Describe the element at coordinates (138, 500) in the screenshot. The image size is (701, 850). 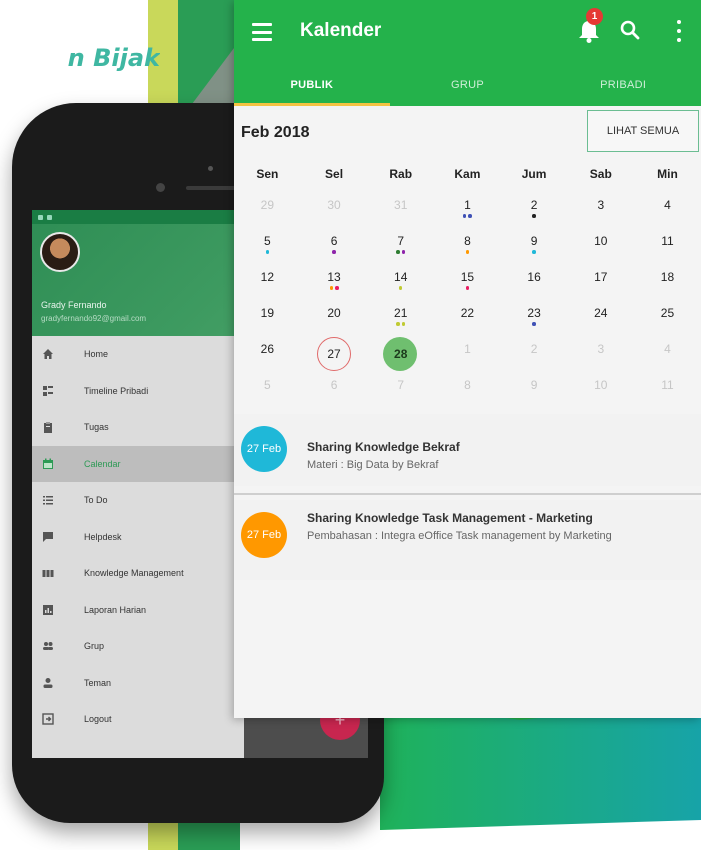
I see `drawer-item-to-do: To Do` at that location.